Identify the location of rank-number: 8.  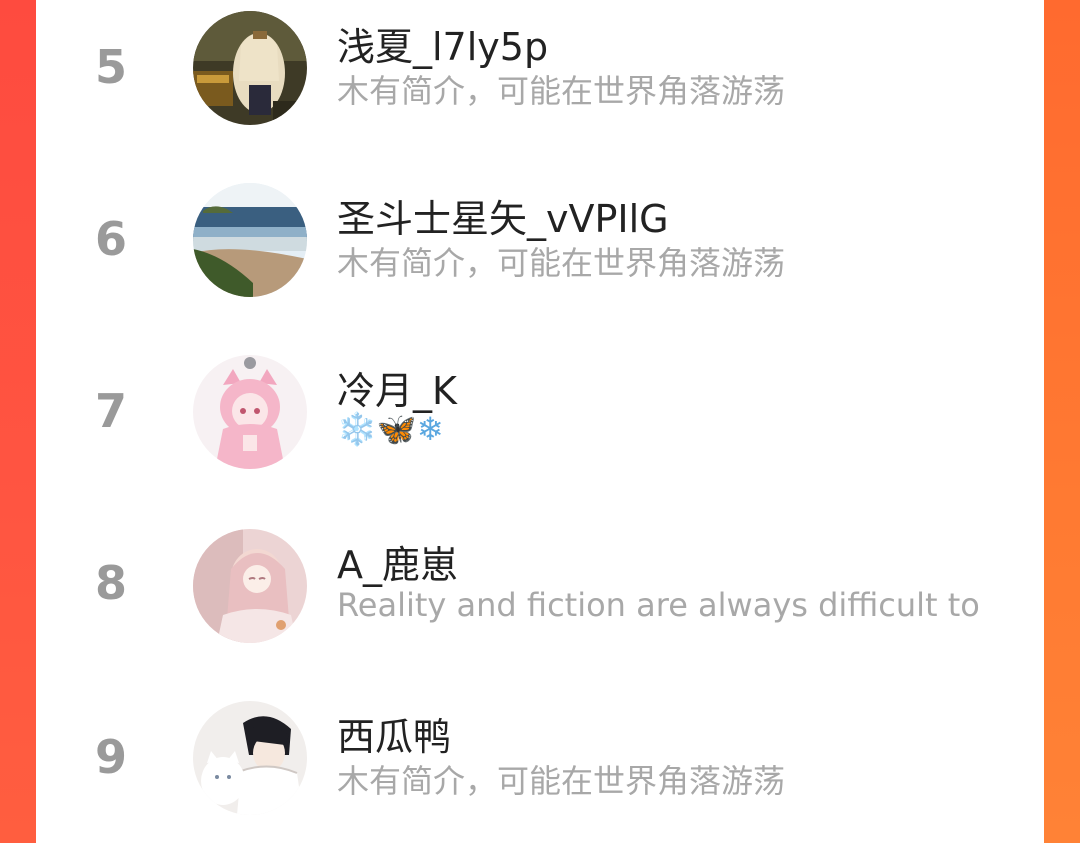
(110, 583).